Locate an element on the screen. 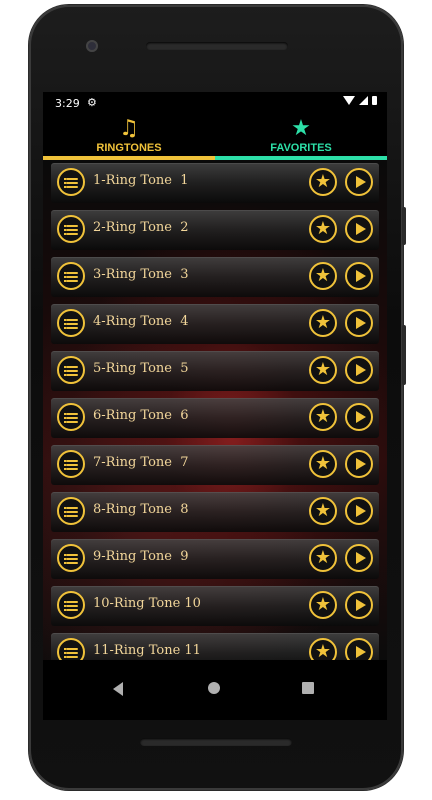 This screenshot has width=432, height=800. ringtone-label: 5-Ring Tone 5 is located at coordinates (141, 368).